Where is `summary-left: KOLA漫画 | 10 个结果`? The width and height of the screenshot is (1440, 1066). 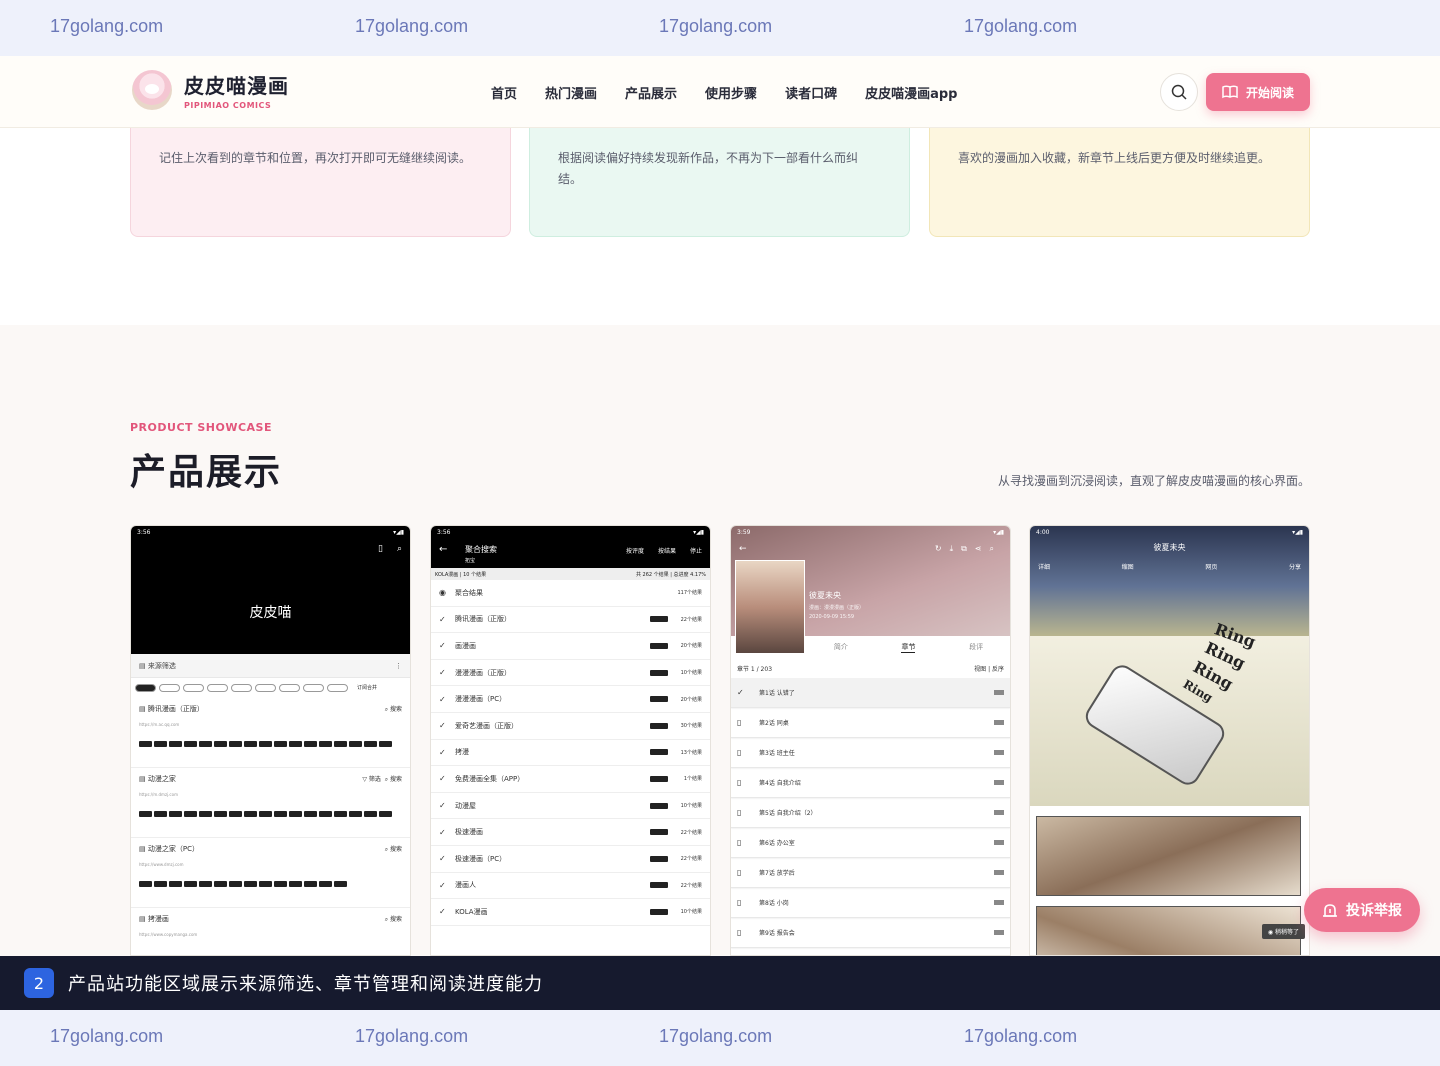 summary-left: KOLA漫画 | 10 个结果 is located at coordinates (461, 574).